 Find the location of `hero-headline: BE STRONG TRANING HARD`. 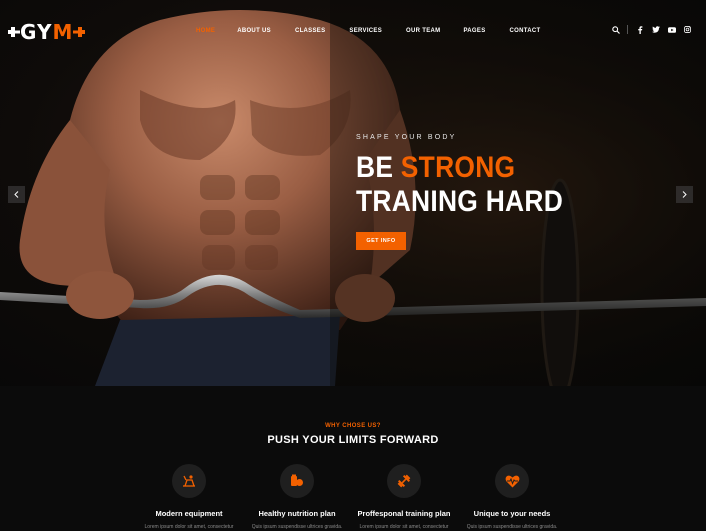

hero-headline: BE STRONG TRANING HARD is located at coordinates (497, 185).